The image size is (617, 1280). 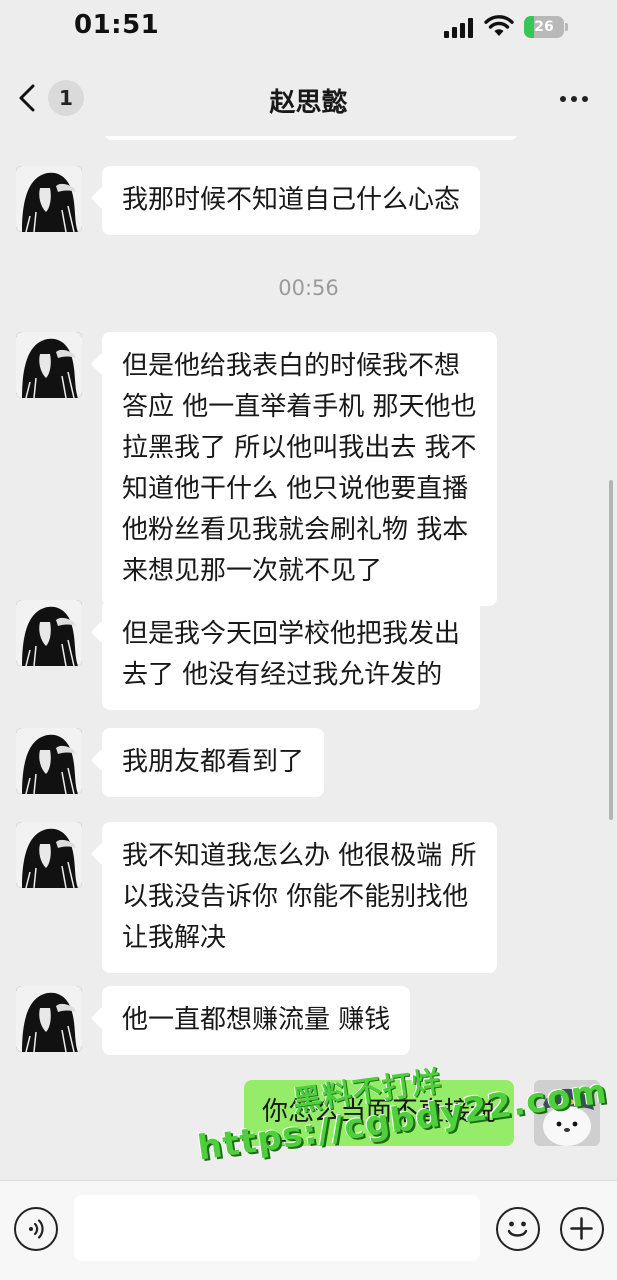 I want to click on emoji-button, so click(x=518, y=1229).